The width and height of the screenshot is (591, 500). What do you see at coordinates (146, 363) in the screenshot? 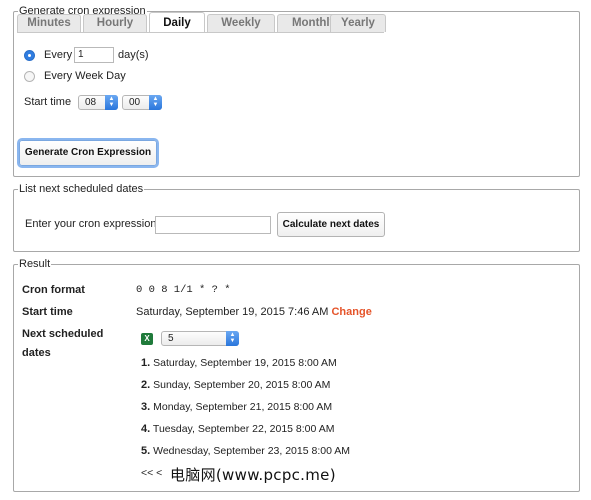
I see `date-number: 1.` at bounding box center [146, 363].